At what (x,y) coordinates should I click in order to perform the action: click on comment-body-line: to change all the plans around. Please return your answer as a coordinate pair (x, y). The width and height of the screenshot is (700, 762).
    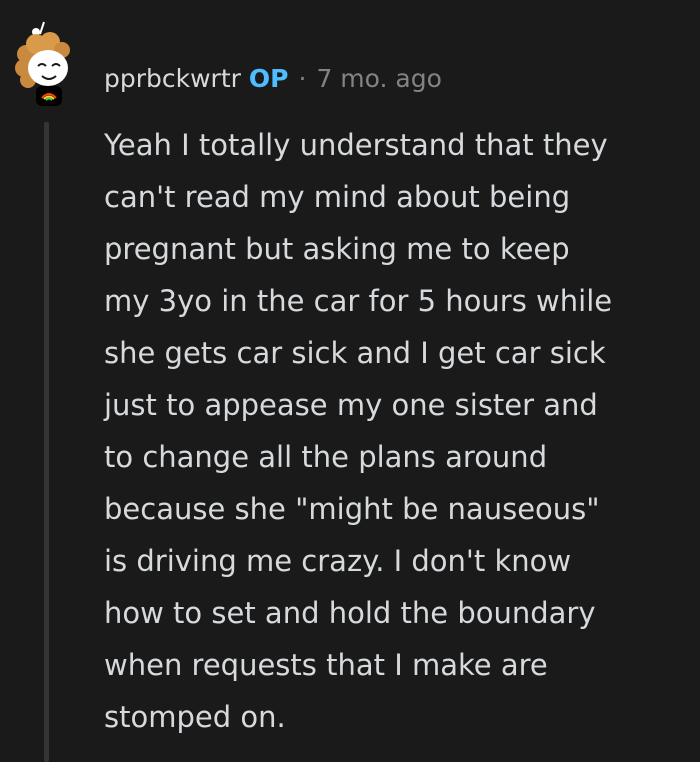
    Looking at the image, I should click on (326, 457).